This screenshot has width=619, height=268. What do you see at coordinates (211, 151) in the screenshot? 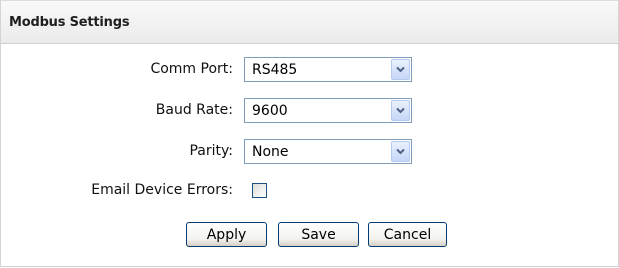
I see `parity-label: Parity:` at bounding box center [211, 151].